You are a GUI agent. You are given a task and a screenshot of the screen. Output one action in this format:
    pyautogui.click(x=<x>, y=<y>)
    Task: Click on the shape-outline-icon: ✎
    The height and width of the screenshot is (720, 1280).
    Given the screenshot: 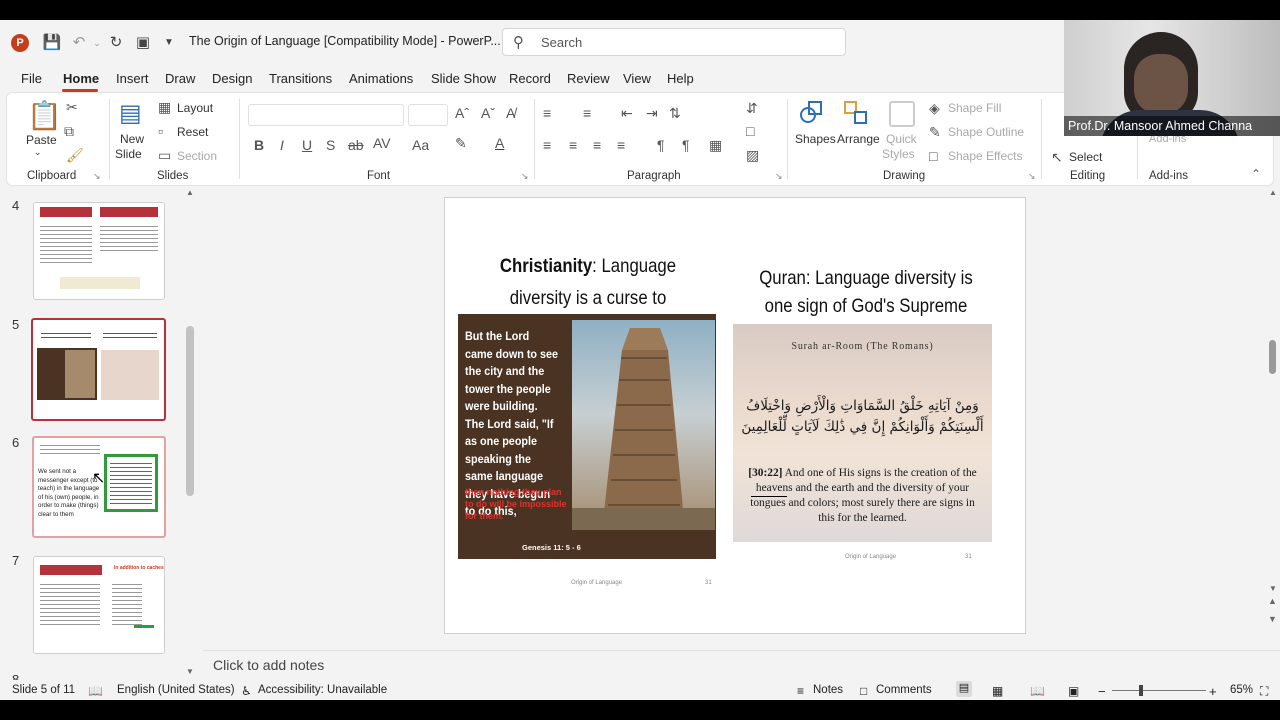 What is the action you would take?
    pyautogui.click(x=935, y=132)
    